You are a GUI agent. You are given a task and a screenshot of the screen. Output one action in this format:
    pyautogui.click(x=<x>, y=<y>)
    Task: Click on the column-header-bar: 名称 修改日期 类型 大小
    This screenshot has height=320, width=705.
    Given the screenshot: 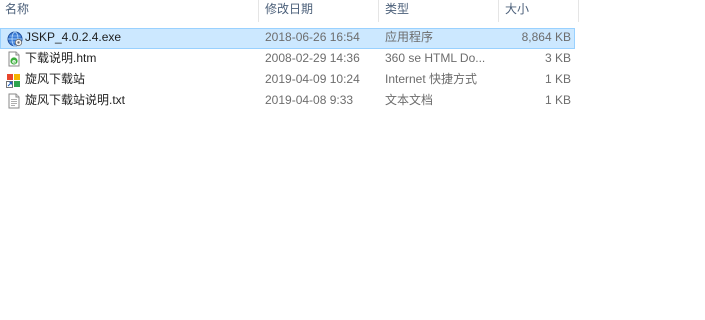 What is the action you would take?
    pyautogui.click(x=289, y=11)
    